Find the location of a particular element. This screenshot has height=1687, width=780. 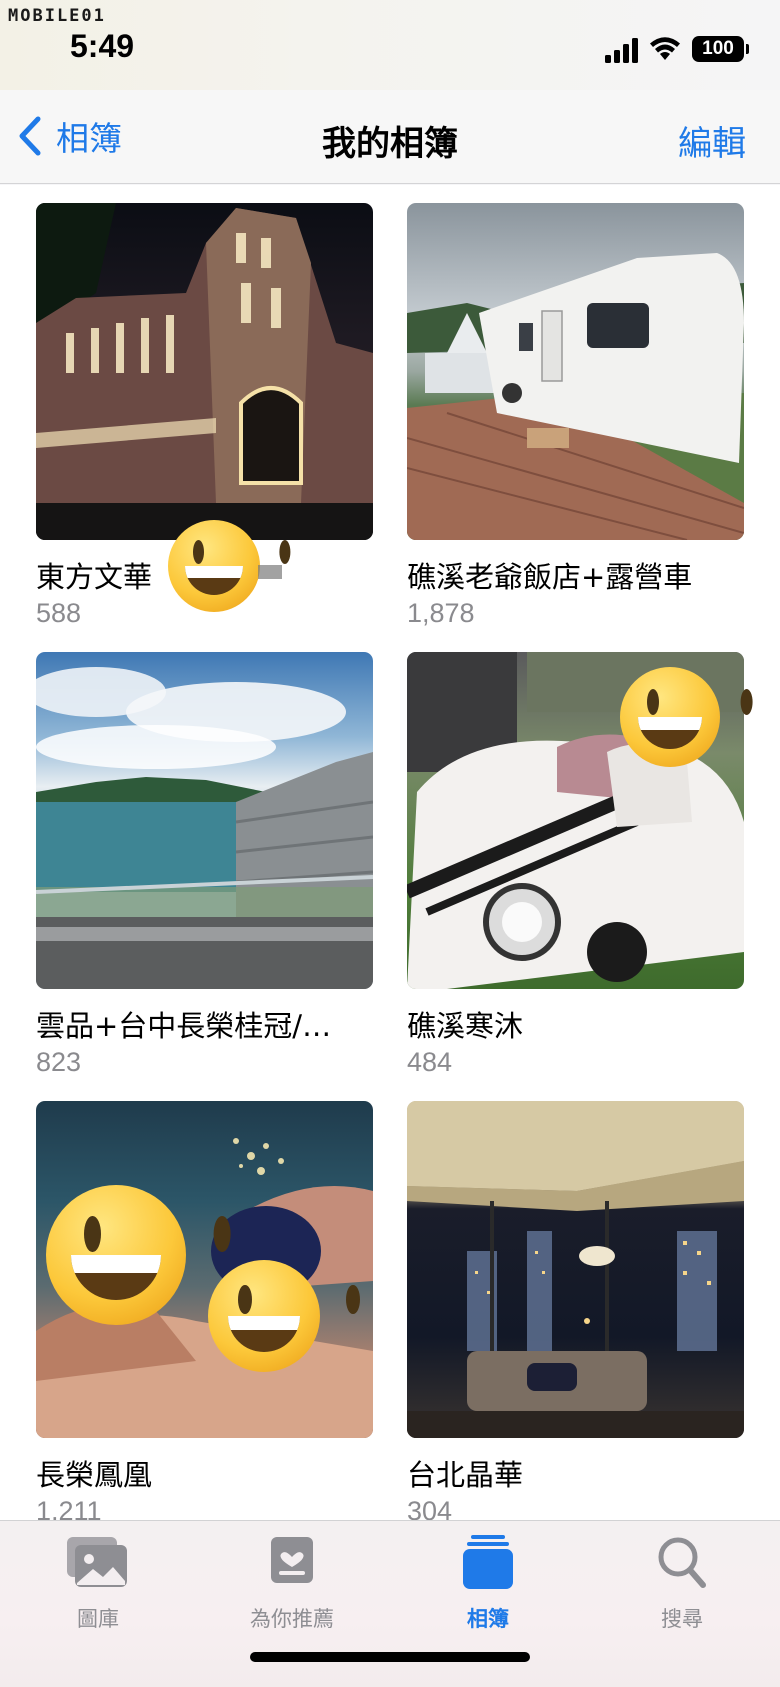

tab-label: 相簿 is located at coordinates (488, 1619).